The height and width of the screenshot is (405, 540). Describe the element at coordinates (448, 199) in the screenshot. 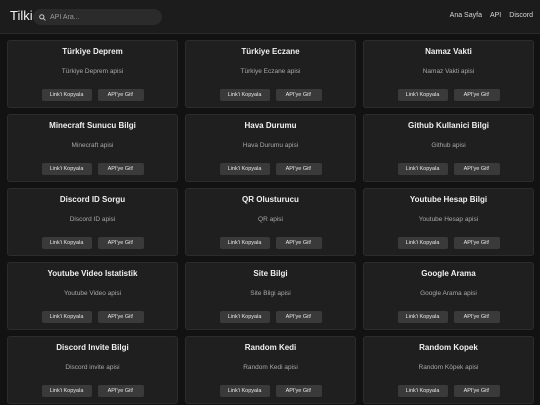

I see `api-card-title: Youtube Hesap Bilgi` at that location.